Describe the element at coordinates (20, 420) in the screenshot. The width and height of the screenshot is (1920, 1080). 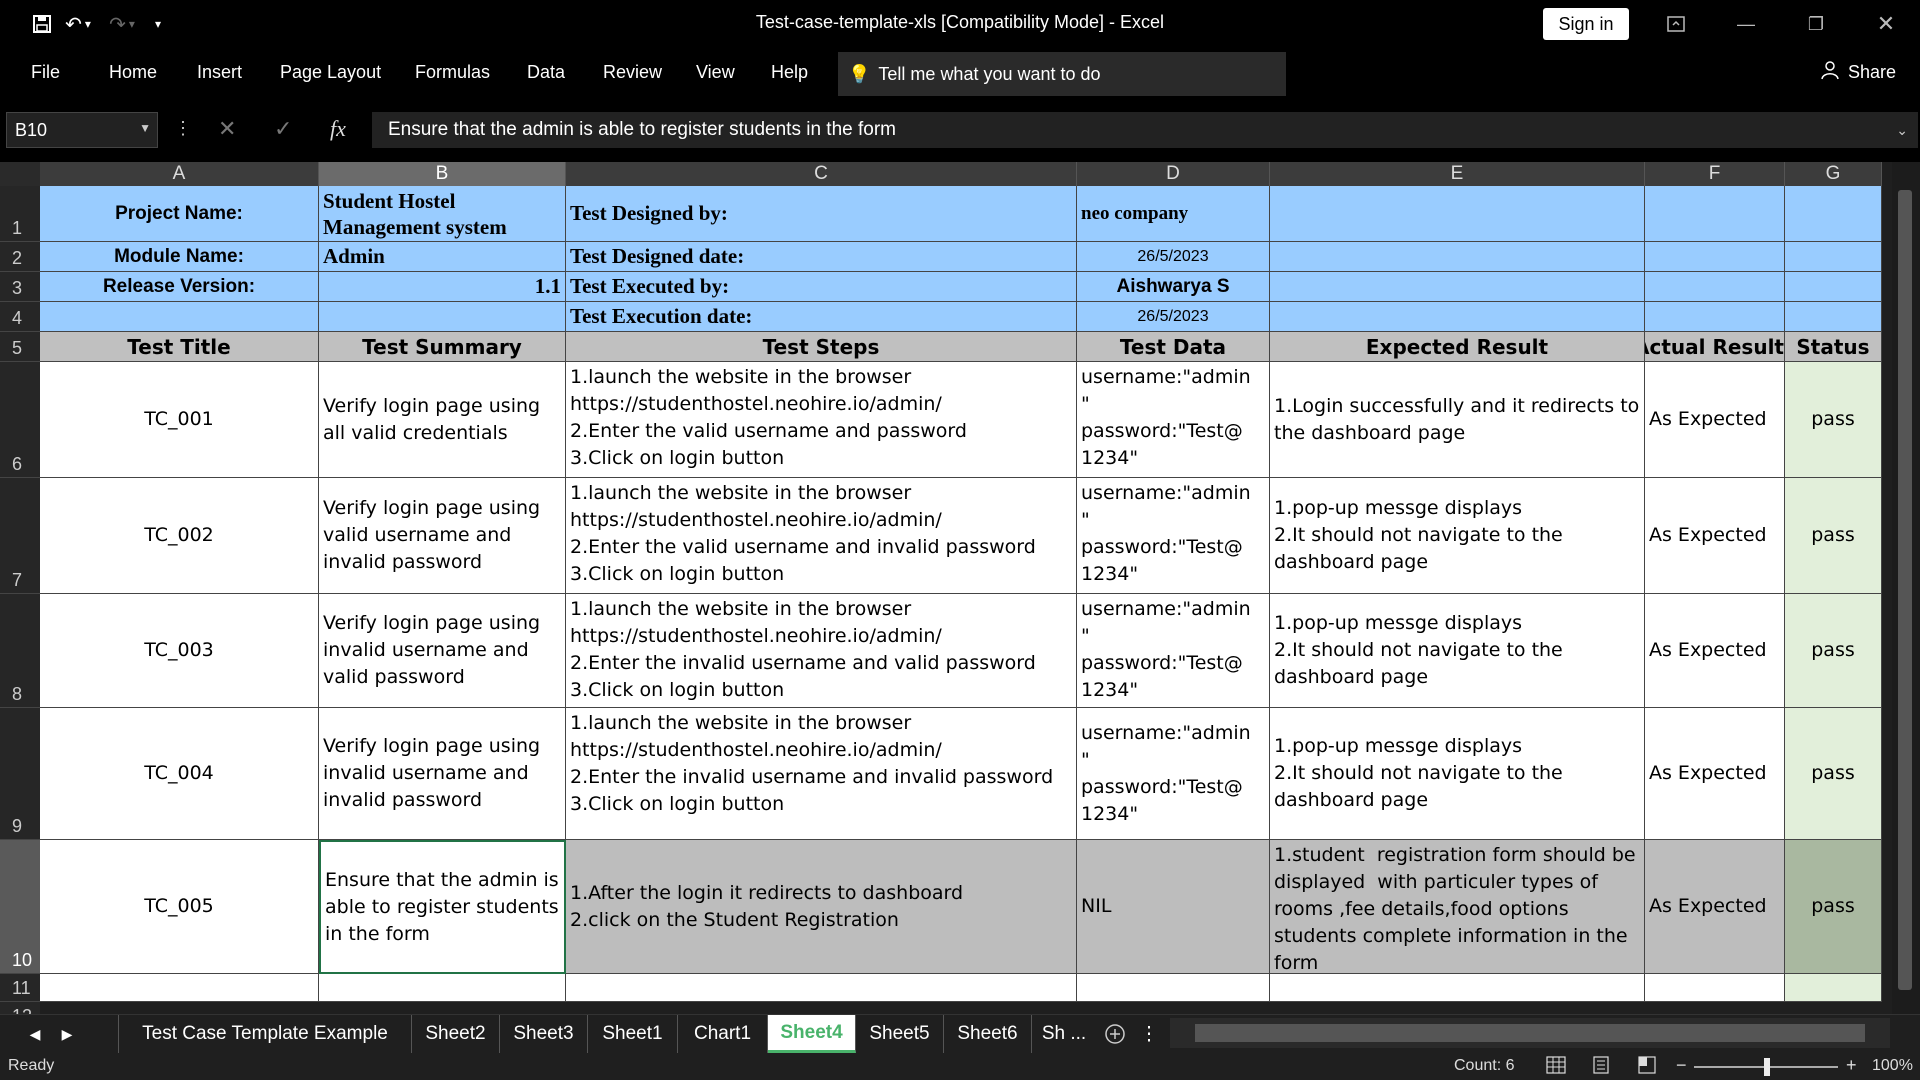
I see `row-header-6: 6` at that location.